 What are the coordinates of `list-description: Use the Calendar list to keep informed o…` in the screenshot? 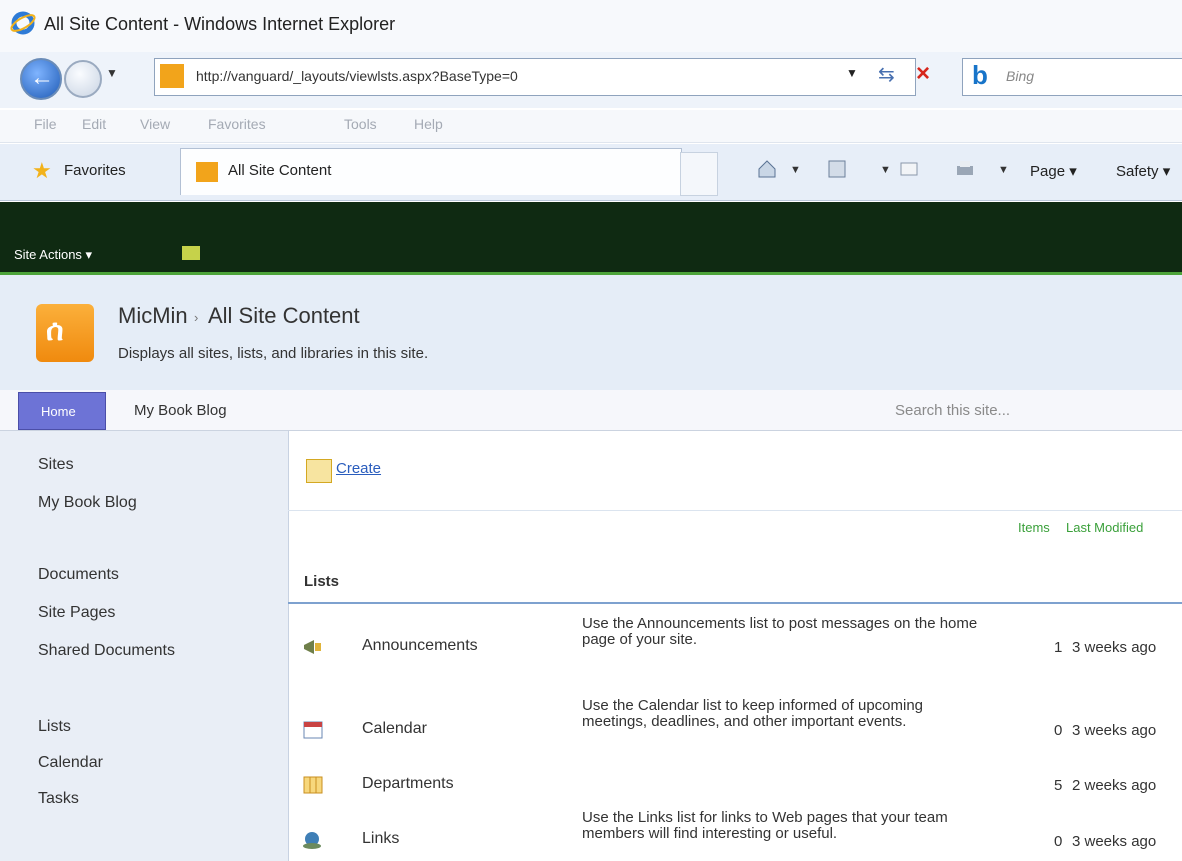 It's located at (753, 713).